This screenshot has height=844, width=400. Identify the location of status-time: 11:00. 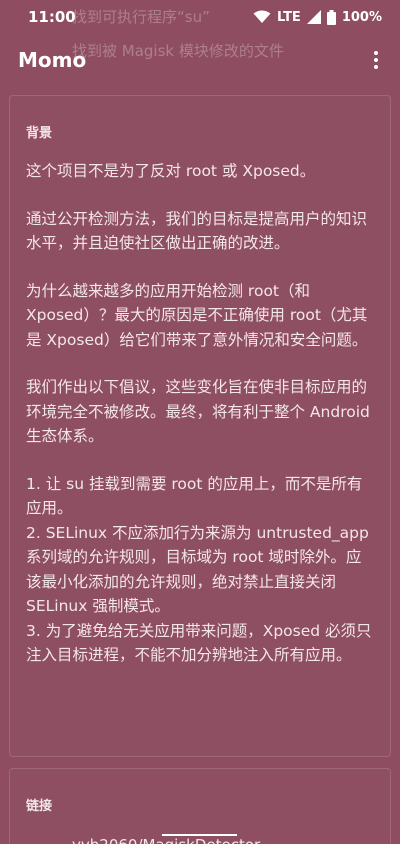
(52, 17).